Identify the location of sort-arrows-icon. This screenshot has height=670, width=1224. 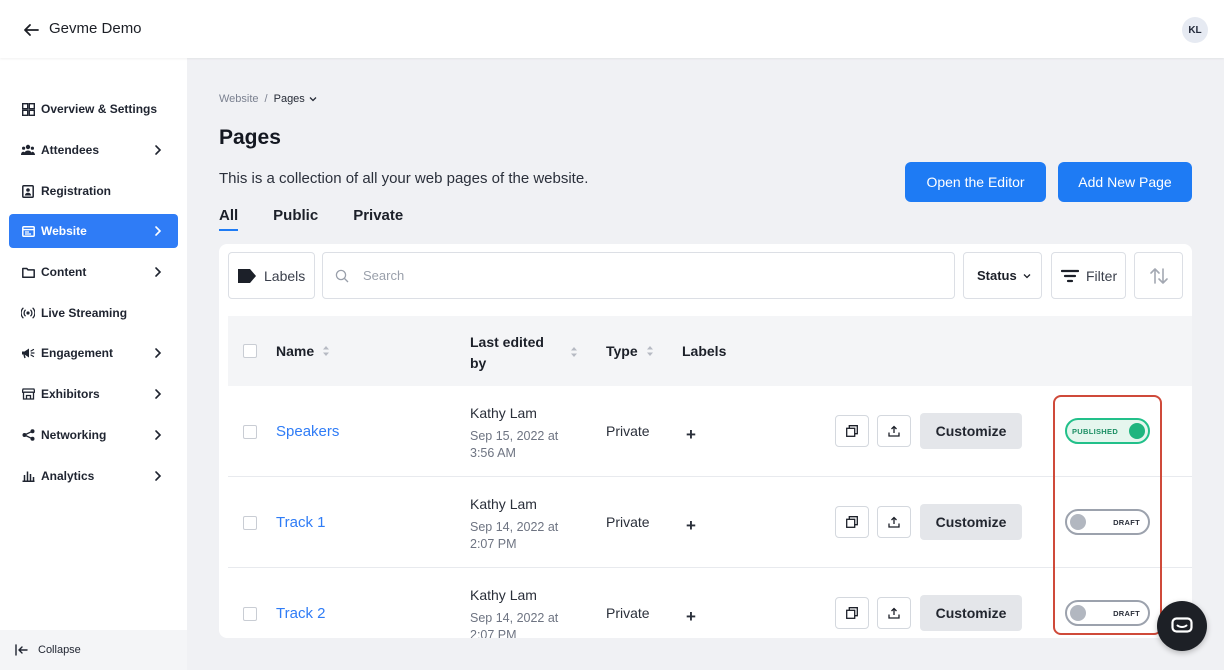
(1158, 275).